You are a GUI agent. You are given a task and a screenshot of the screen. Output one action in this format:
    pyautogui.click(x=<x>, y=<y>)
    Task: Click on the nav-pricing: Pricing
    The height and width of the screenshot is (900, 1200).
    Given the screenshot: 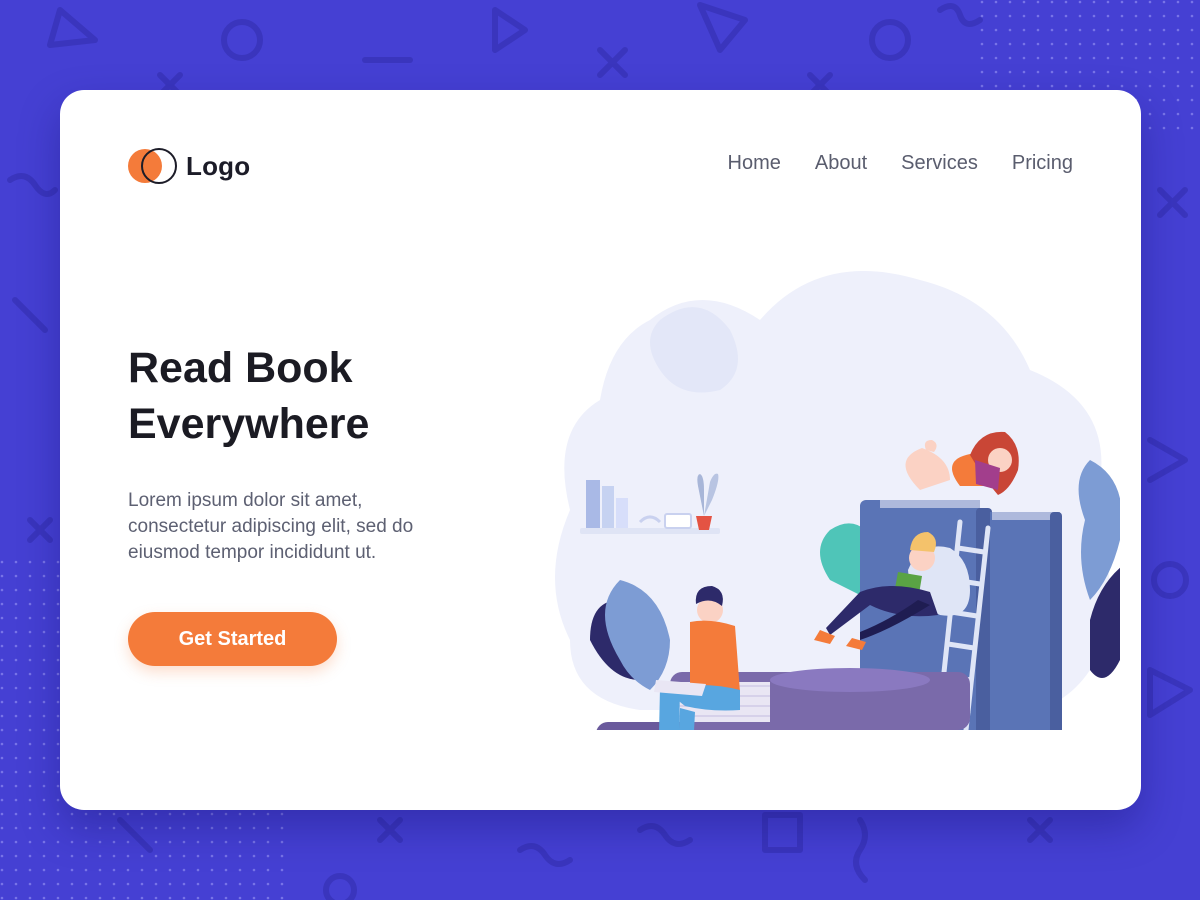 What is the action you would take?
    pyautogui.click(x=1042, y=163)
    